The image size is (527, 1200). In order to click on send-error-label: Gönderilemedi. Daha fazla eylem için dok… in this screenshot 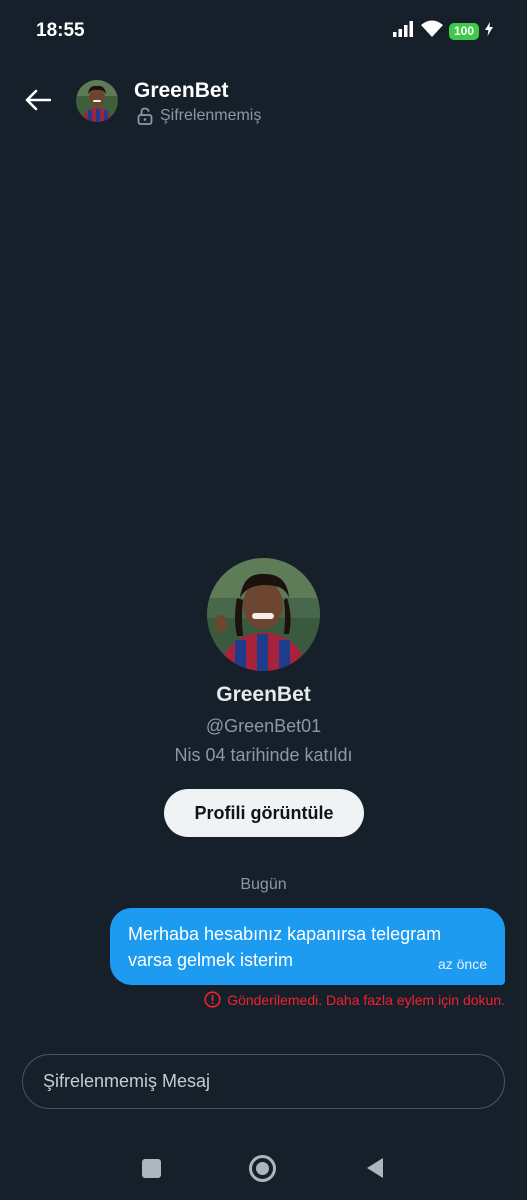, I will do `click(366, 999)`.